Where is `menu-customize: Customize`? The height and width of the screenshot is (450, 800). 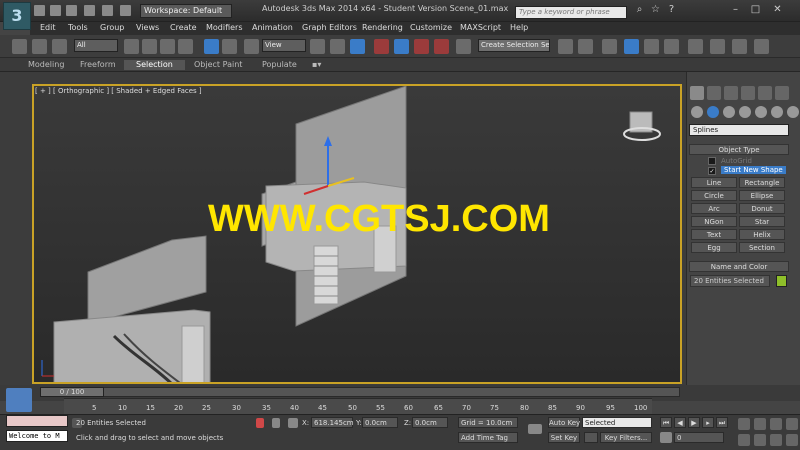 menu-customize: Customize is located at coordinates (431, 27).